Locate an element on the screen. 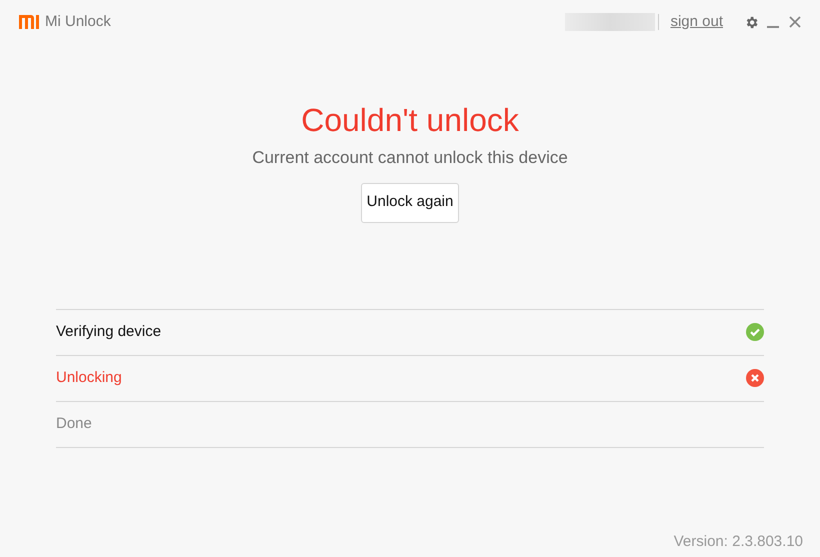  step-label: Done is located at coordinates (74, 424).